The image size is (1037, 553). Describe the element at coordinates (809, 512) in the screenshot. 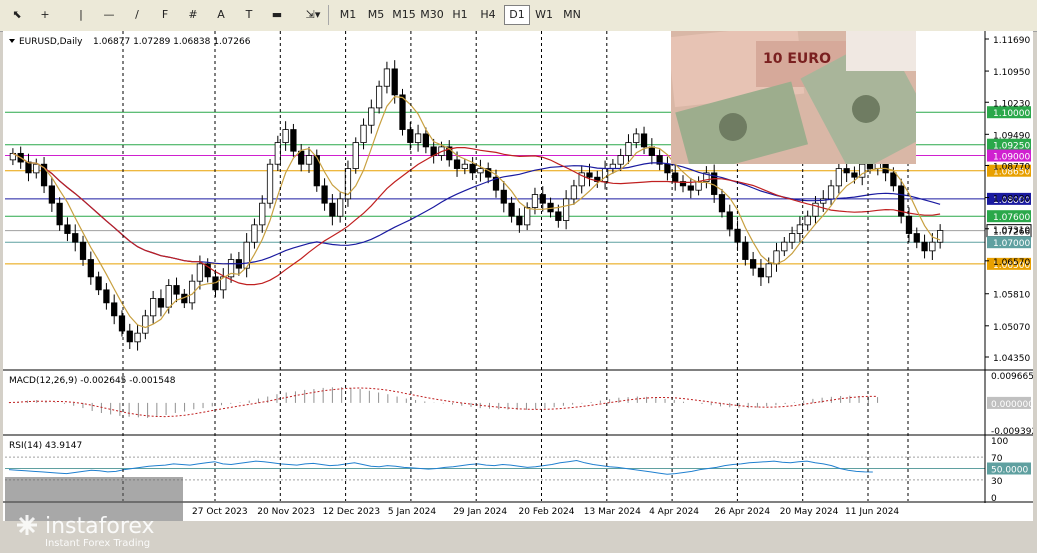

I see `x-tick-label: 20 May 2024` at that location.